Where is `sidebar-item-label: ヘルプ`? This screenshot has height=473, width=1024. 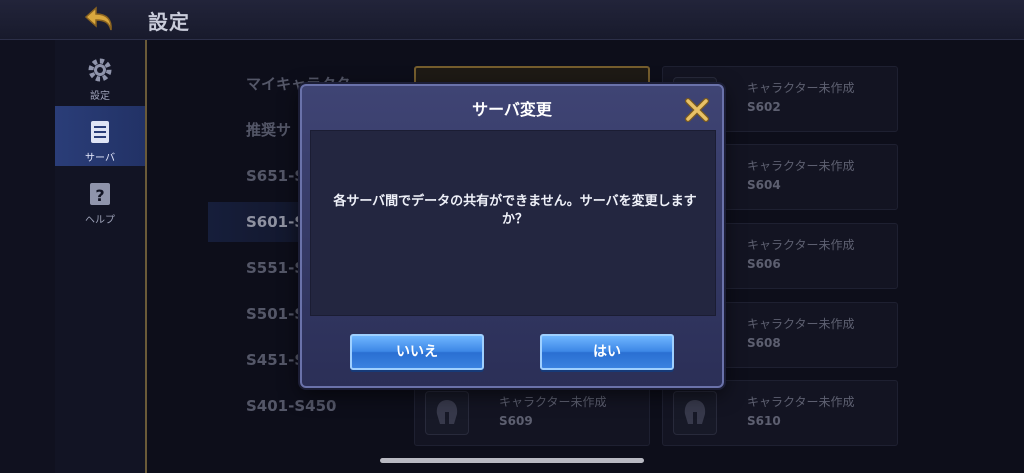
sidebar-item-label: ヘルプ is located at coordinates (100, 220).